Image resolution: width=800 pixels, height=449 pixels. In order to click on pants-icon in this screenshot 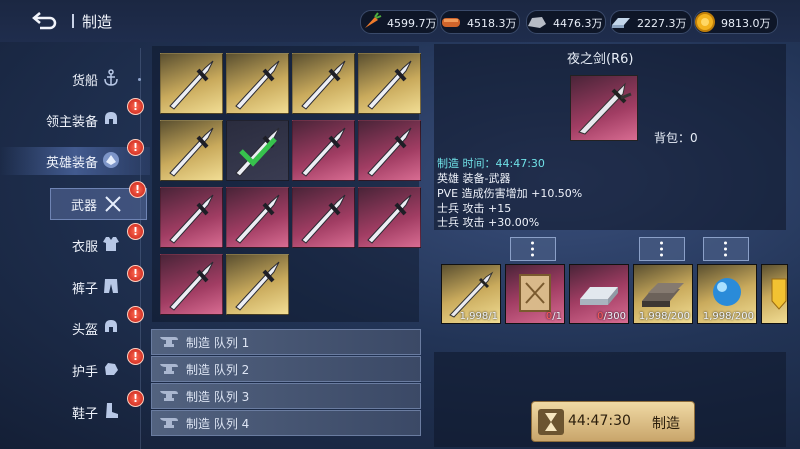, I will do `click(111, 286)`.